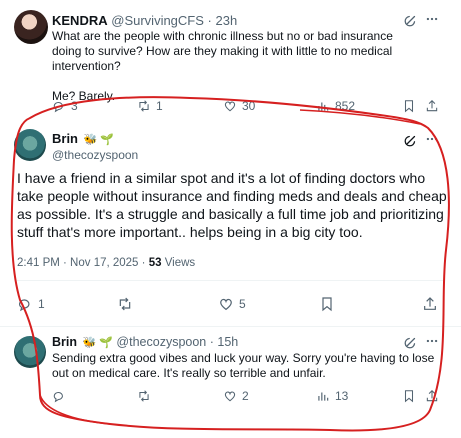  I want to click on view-count: 53, so click(155, 263).